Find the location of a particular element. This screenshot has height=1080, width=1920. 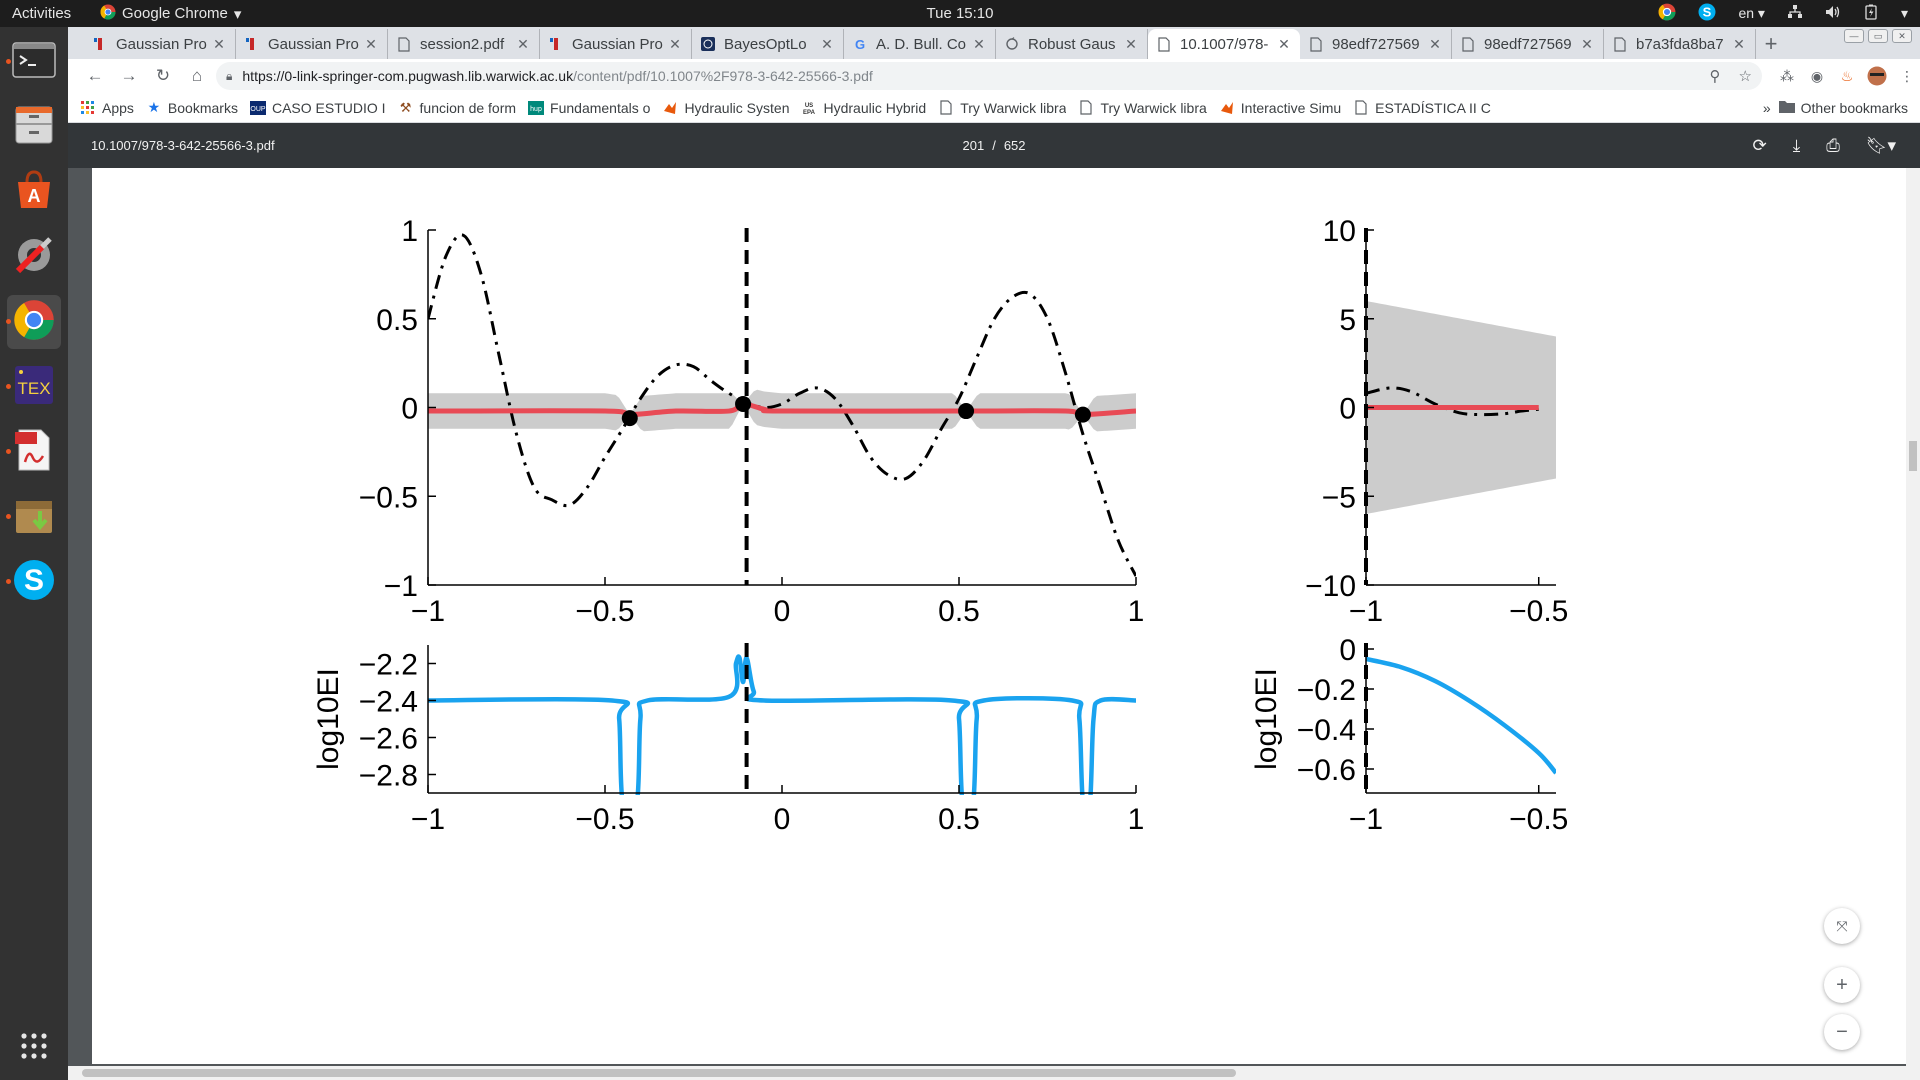

fit-page-button: ⤧ is located at coordinates (1842, 926).